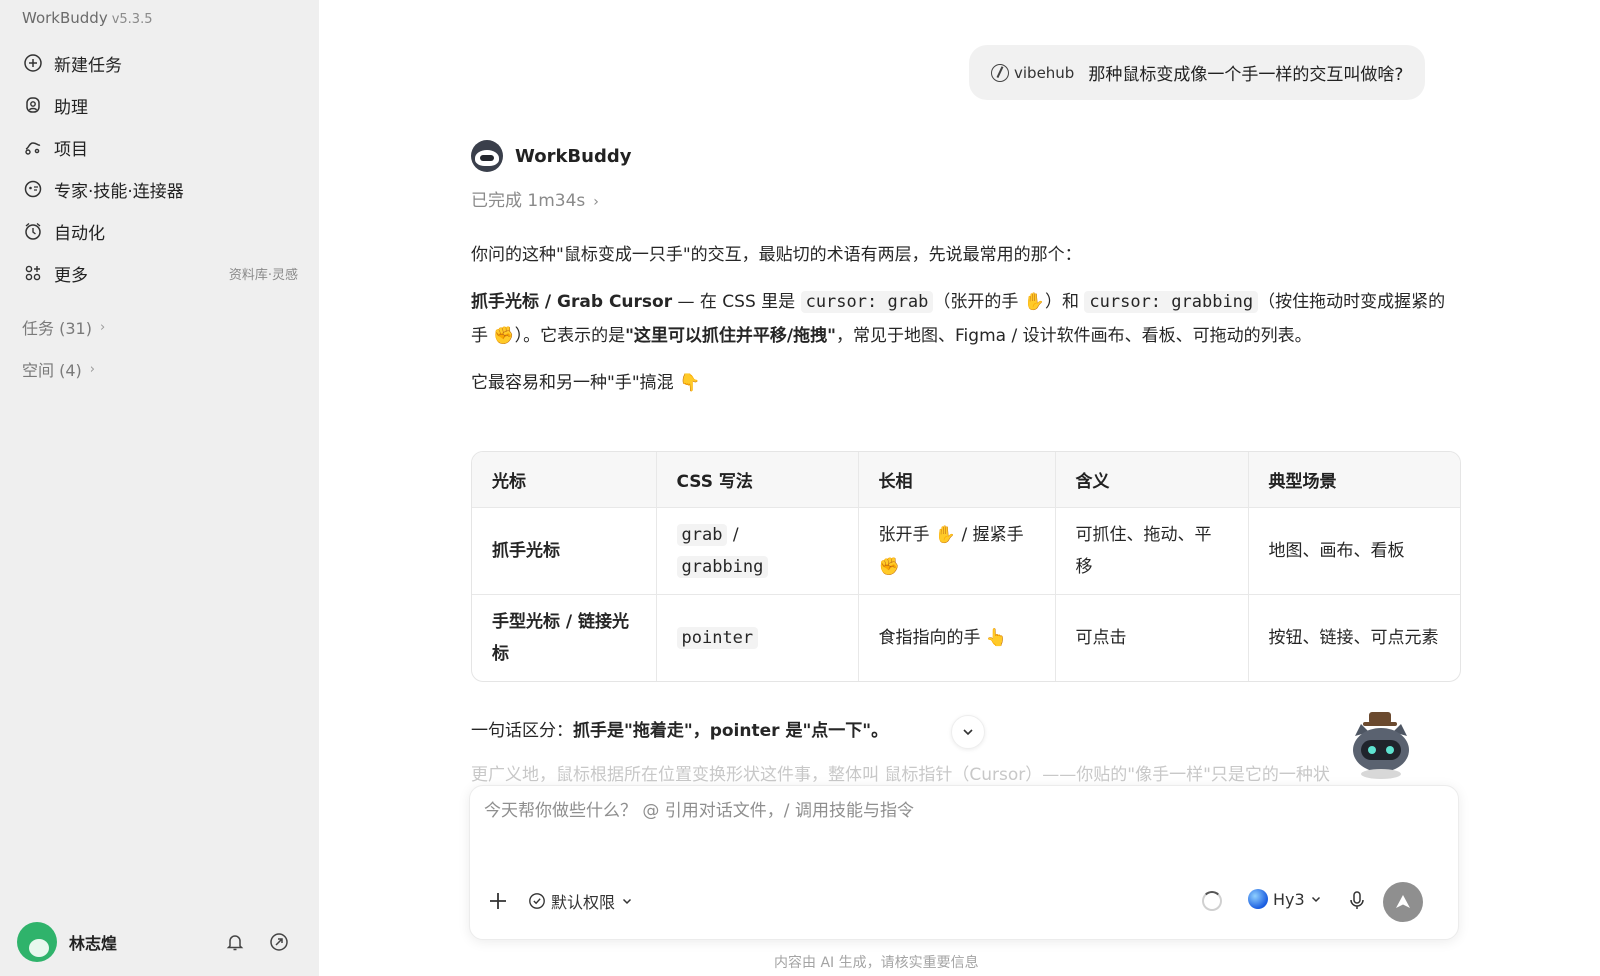 Image resolution: width=1600 pixels, height=976 pixels. I want to click on tasks-group: 任务 (31) ›, so click(63, 327).